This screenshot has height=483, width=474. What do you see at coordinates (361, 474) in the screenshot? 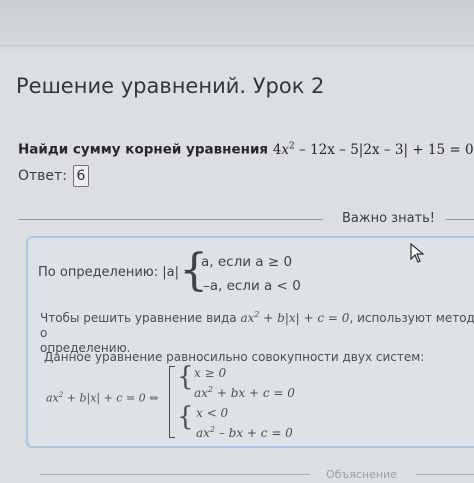
I see `explanation-label: Объяснение` at bounding box center [361, 474].